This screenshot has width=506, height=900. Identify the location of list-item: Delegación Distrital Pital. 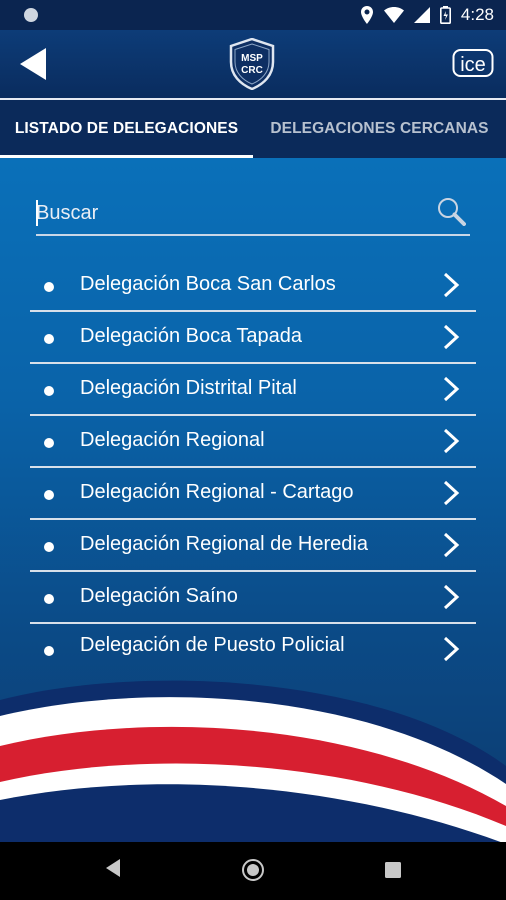
(253, 390).